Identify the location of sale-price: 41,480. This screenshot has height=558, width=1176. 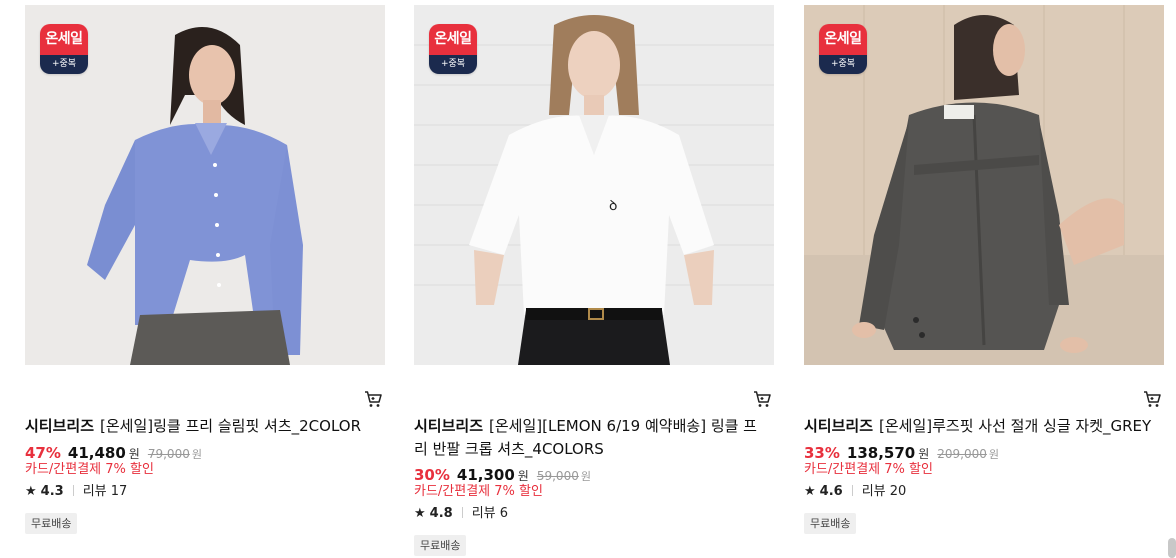
(96, 453).